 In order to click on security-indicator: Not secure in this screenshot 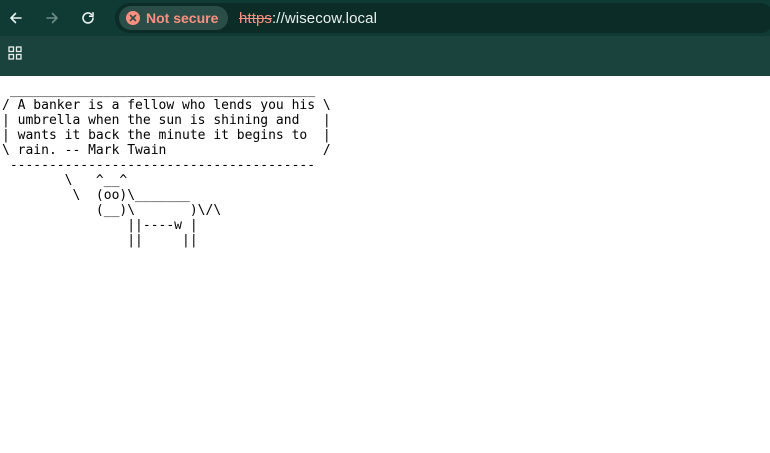, I will do `click(174, 18)`.